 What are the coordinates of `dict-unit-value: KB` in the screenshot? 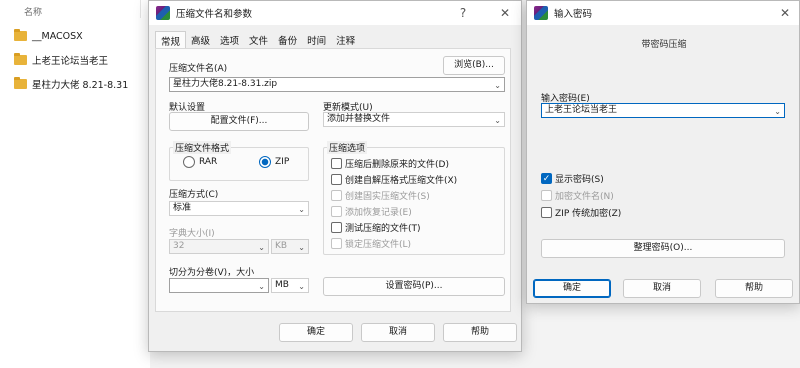 It's located at (281, 246).